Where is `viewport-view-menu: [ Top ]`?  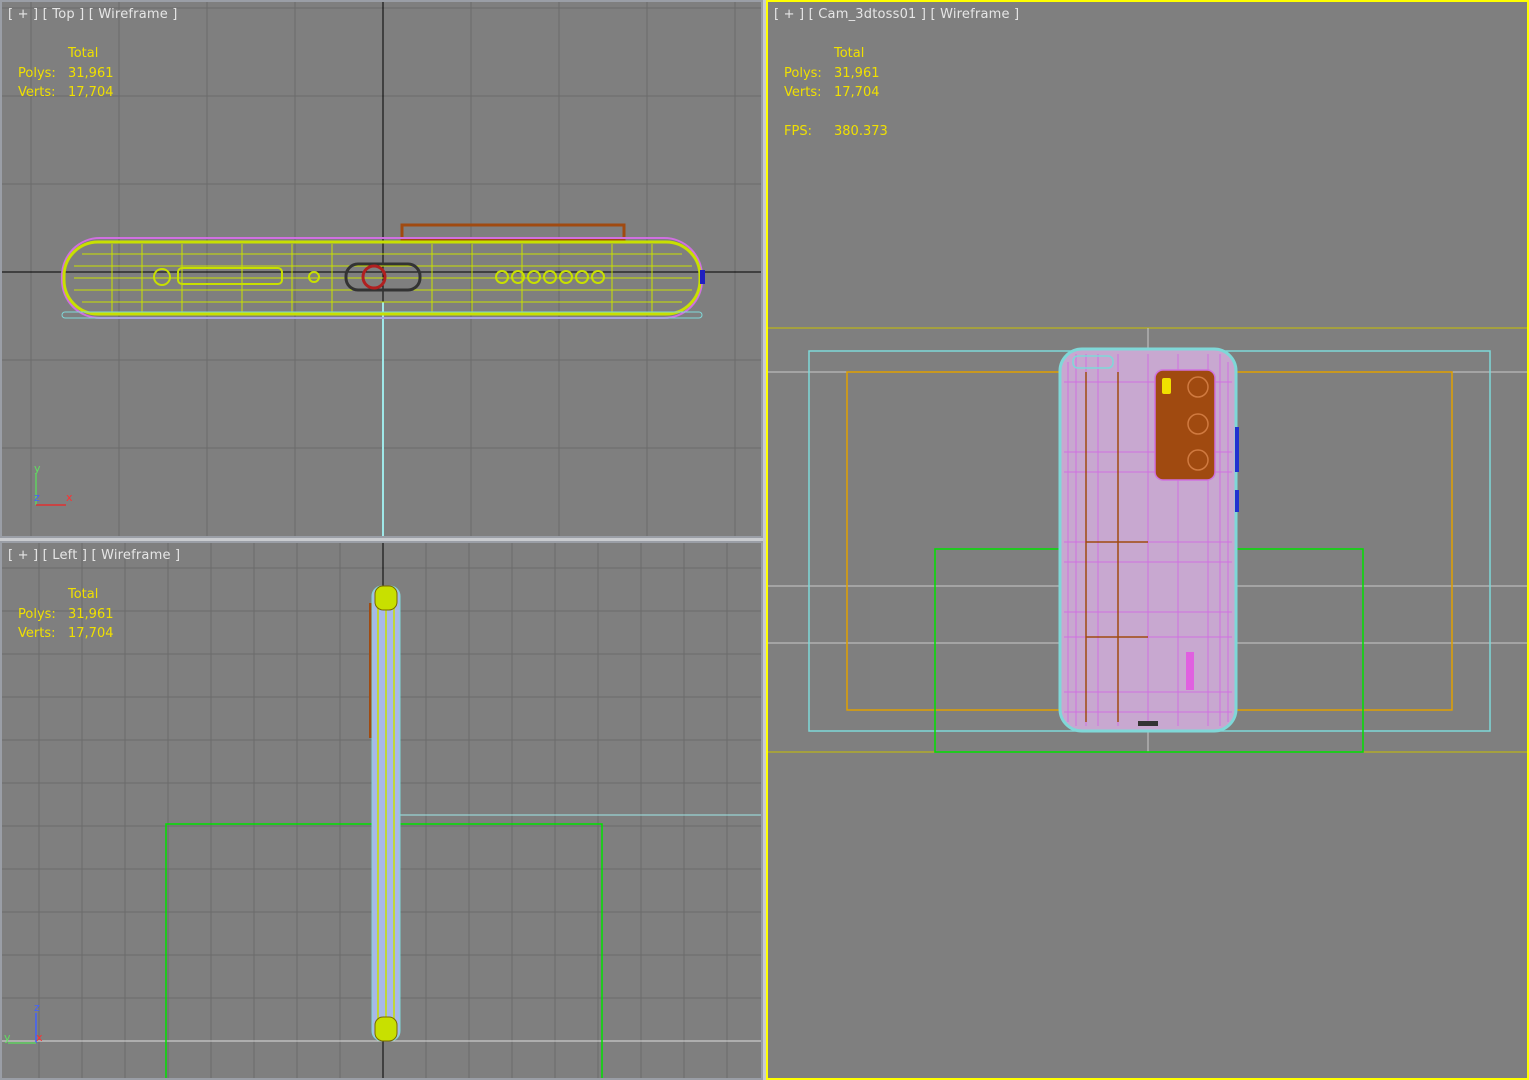
viewport-view-menu: [ Top ] is located at coordinates (64, 14).